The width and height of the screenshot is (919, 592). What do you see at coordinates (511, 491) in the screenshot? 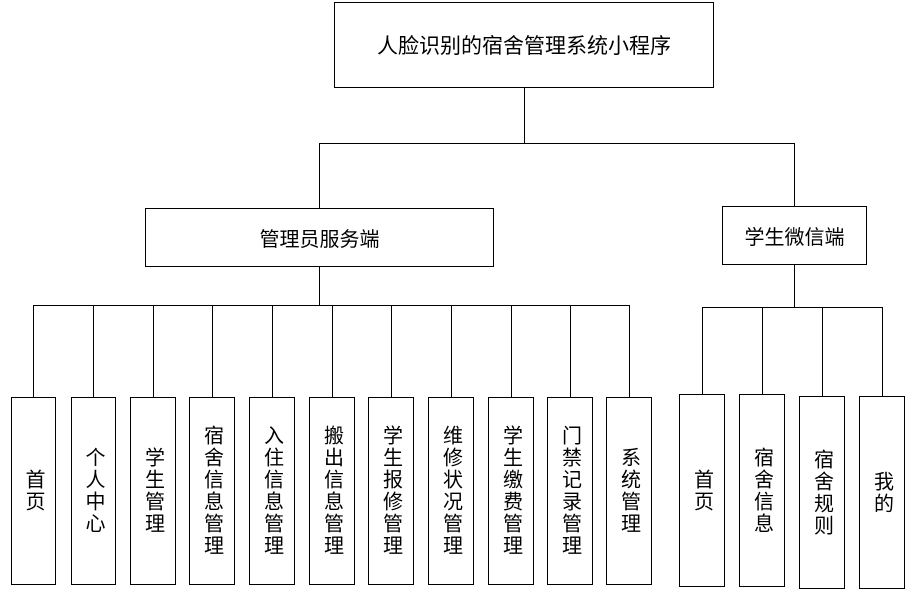
I see `admin-leaf-payment-management: 学生缴费管理` at bounding box center [511, 491].